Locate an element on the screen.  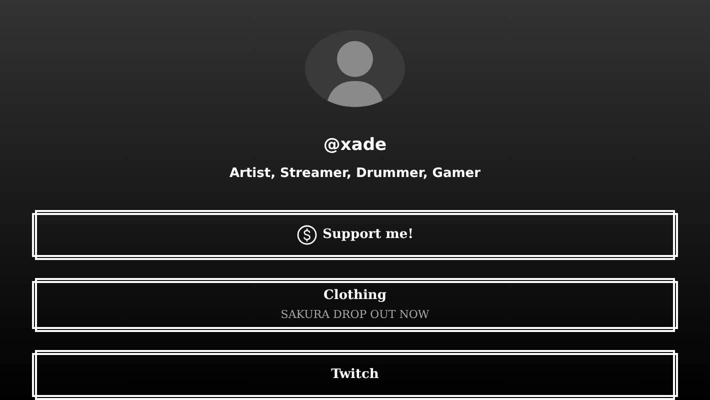
dollar-icon is located at coordinates (306, 235).